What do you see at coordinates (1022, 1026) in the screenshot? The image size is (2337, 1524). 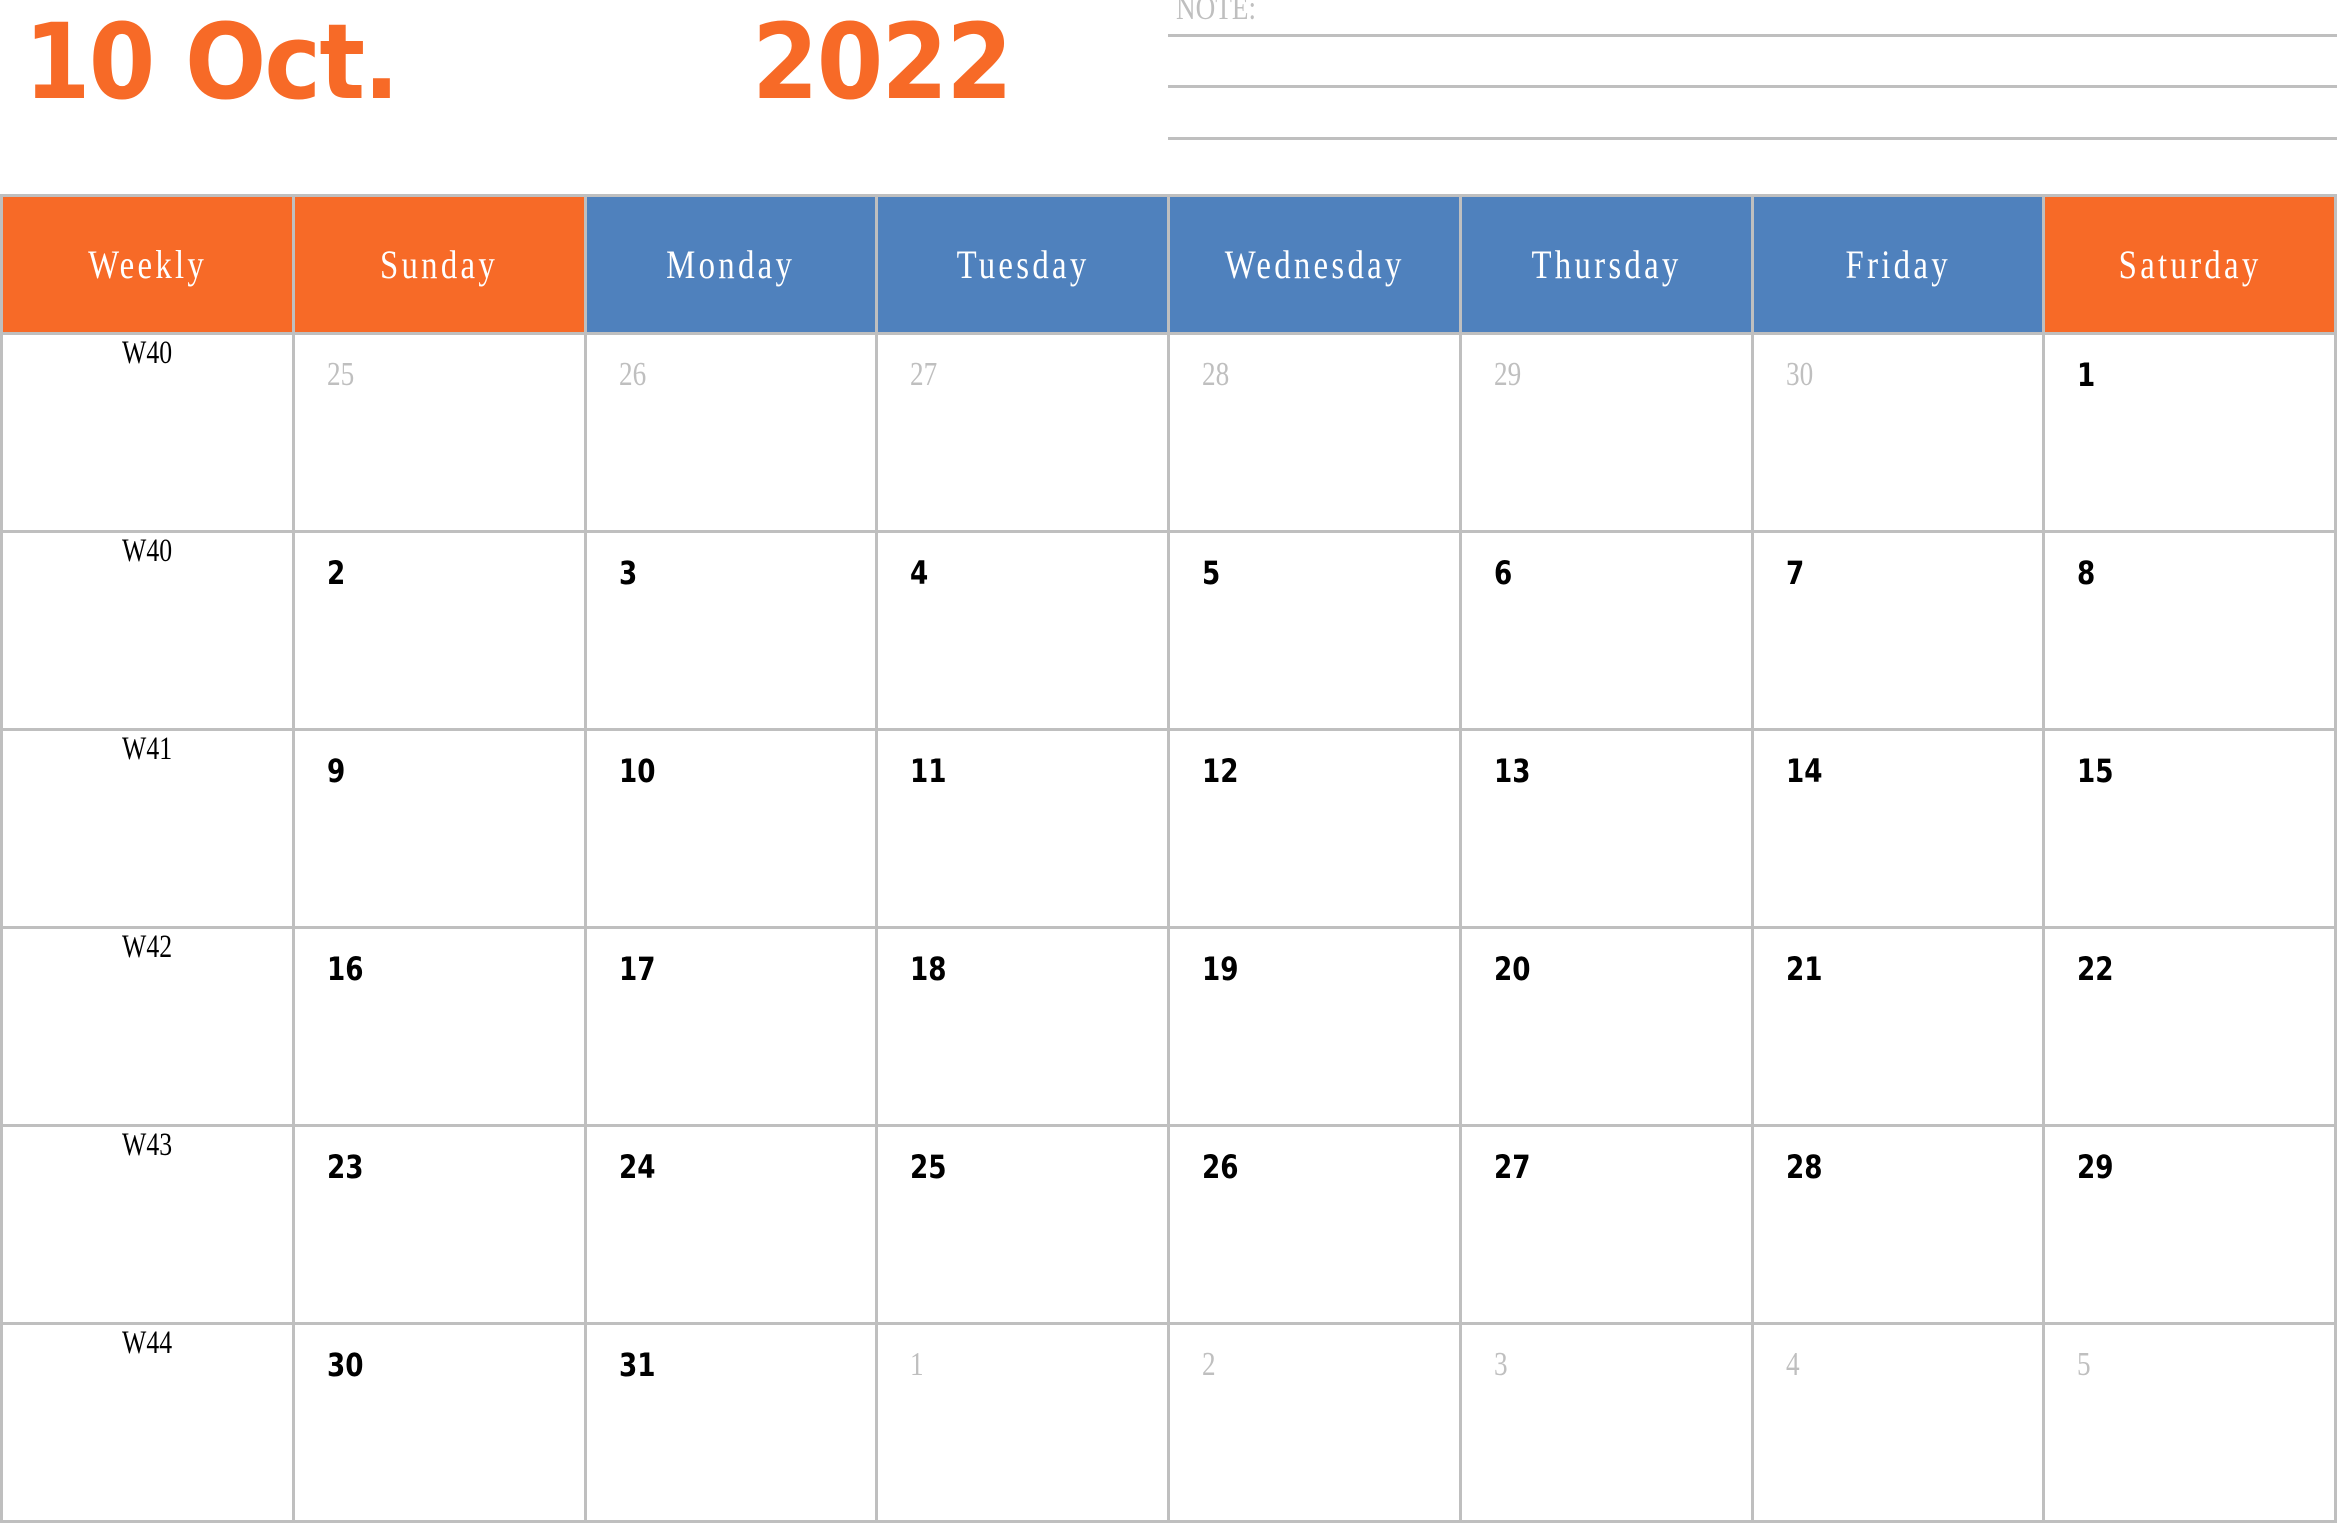 I see `day-cell: 18` at bounding box center [1022, 1026].